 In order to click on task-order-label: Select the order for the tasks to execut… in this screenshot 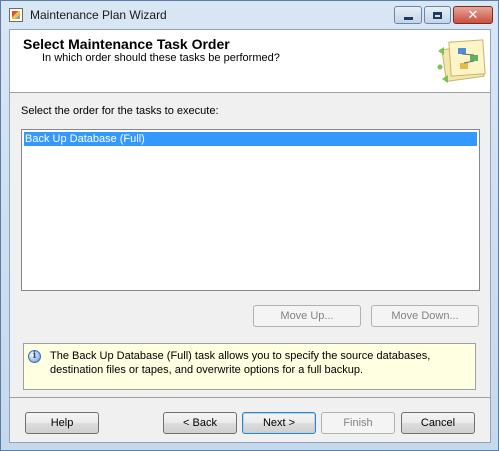, I will do `click(120, 111)`.